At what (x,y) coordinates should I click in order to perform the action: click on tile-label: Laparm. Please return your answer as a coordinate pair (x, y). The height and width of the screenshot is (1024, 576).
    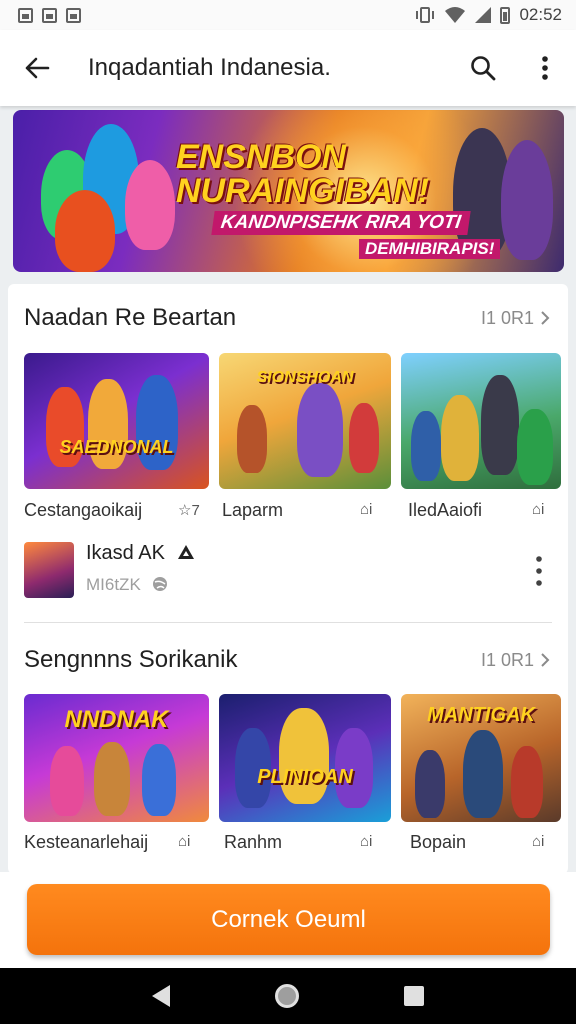
    Looking at the image, I should click on (252, 510).